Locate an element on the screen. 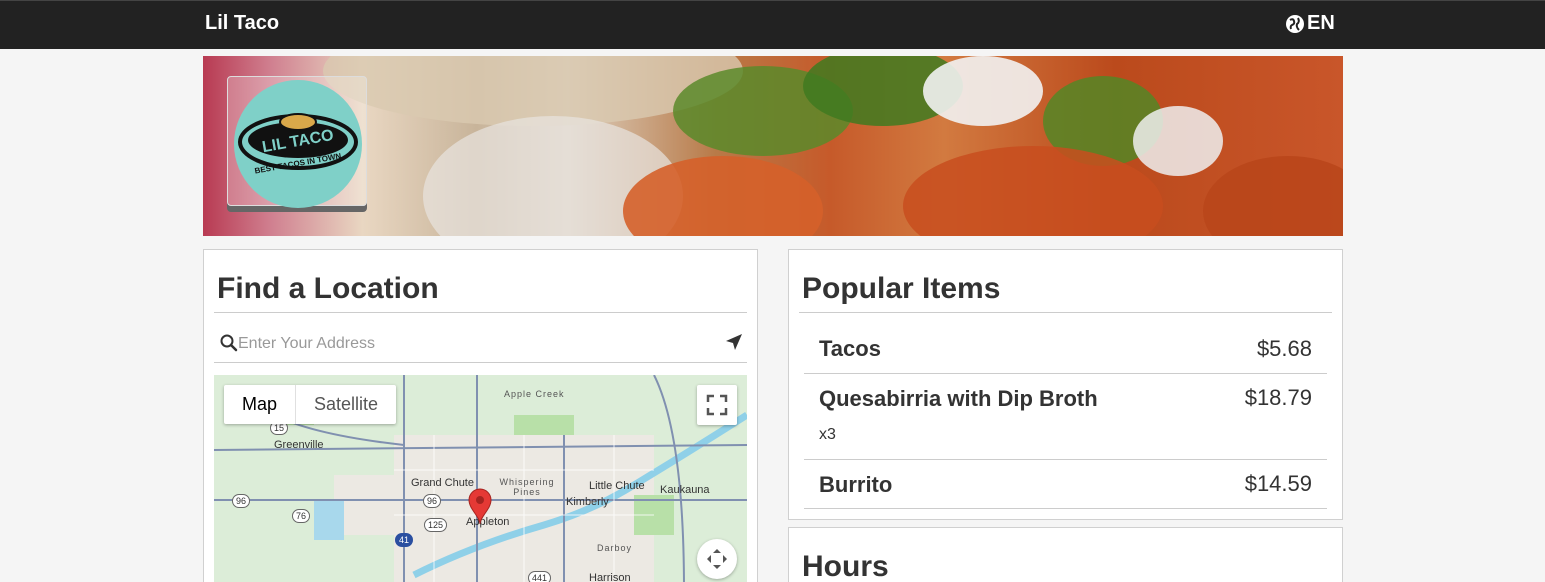 Image resolution: width=1545 pixels, height=582 pixels. map-label: Whispering Pines is located at coordinates (527, 487).